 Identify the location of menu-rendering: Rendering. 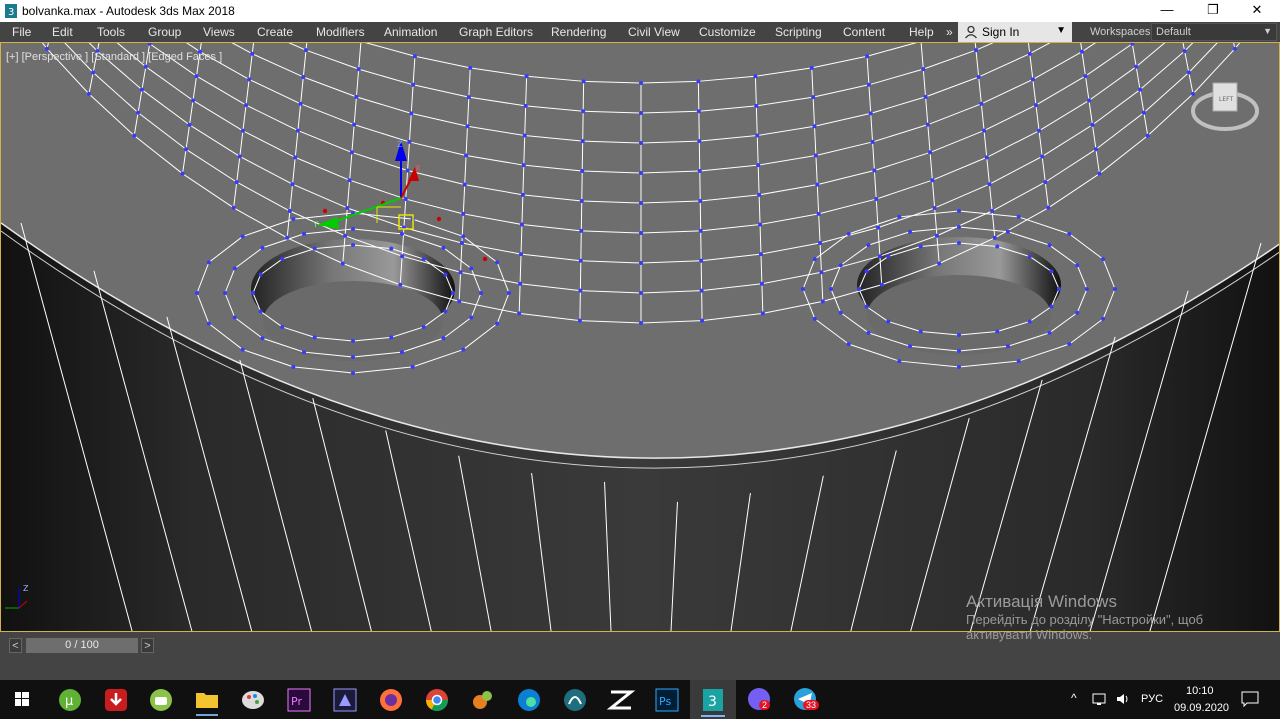
(578, 32).